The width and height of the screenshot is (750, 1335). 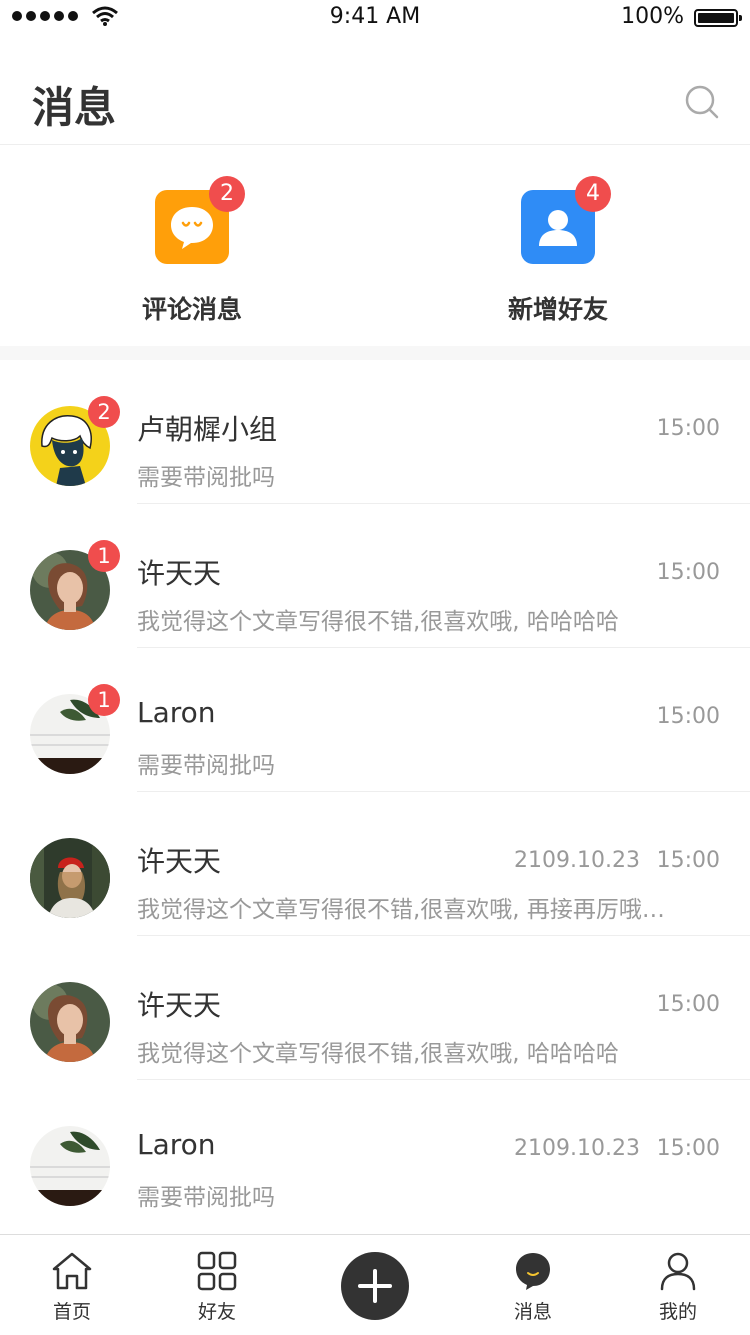 I want to click on battery-percent: 100%, so click(x=652, y=16).